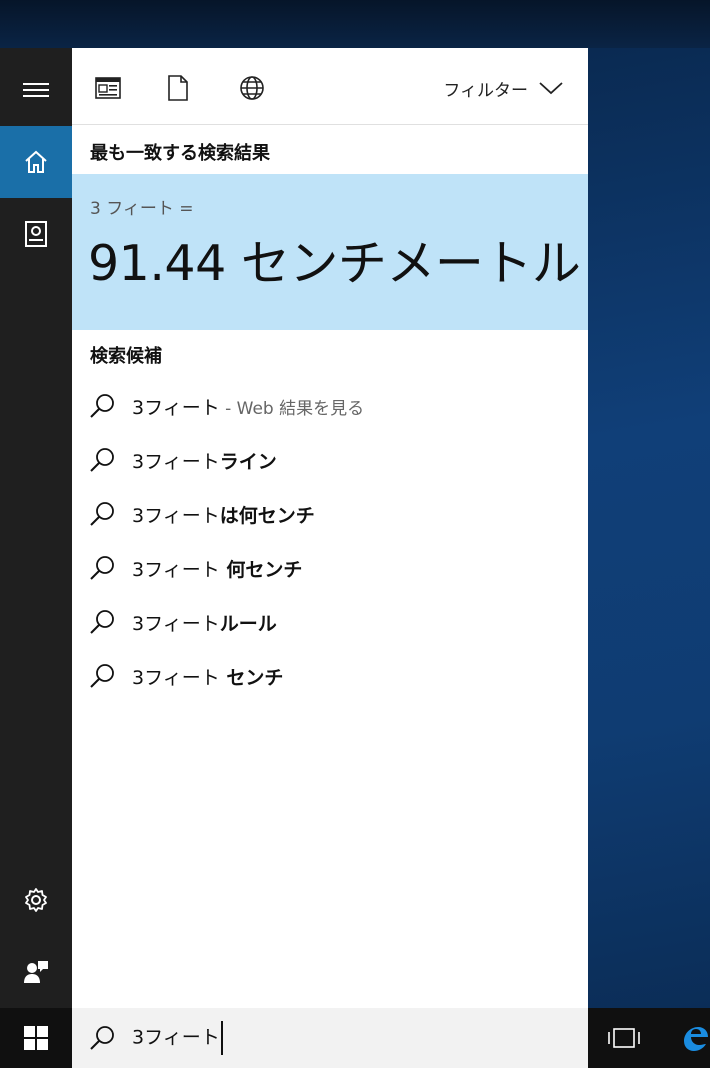 The width and height of the screenshot is (710, 1068). I want to click on suggestion-text: 3フィート センチ, so click(207, 676).